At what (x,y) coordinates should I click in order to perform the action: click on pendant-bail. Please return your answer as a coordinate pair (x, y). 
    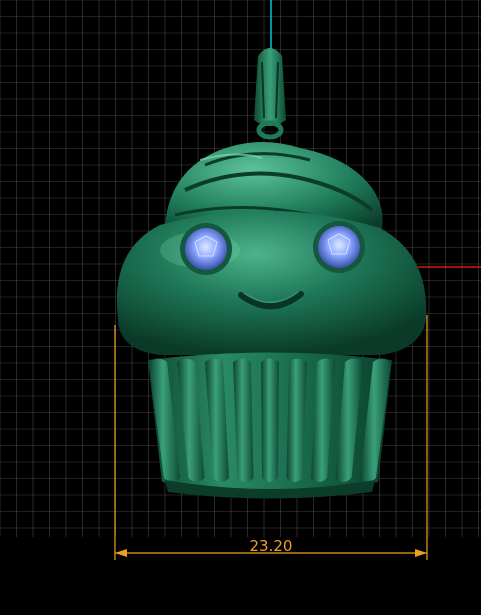
    Looking at the image, I should click on (270, 94).